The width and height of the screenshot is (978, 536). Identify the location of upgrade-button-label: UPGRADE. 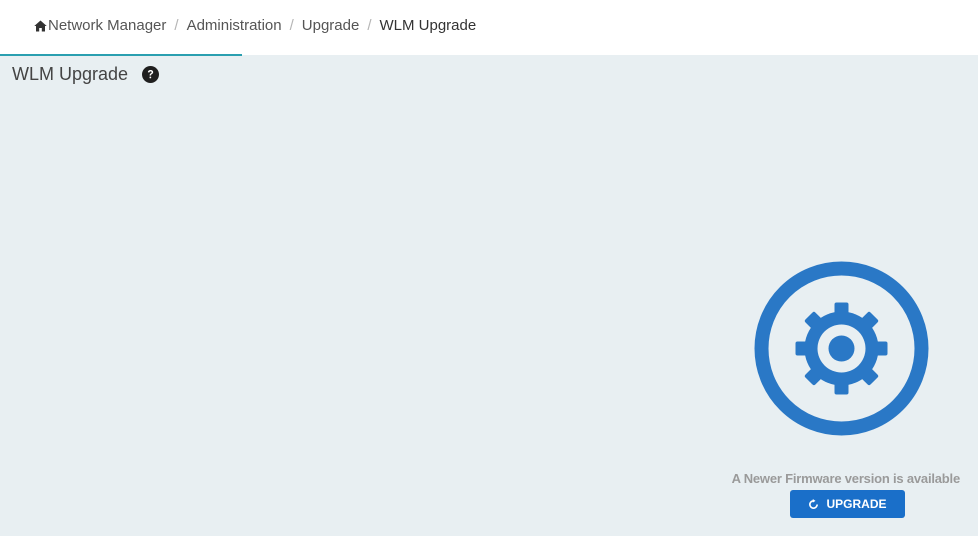
(856, 504).